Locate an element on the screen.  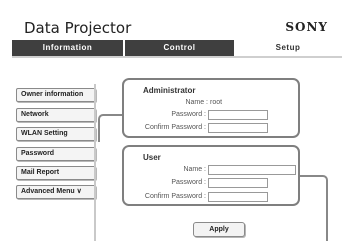
admin-password-field is located at coordinates (238, 115).